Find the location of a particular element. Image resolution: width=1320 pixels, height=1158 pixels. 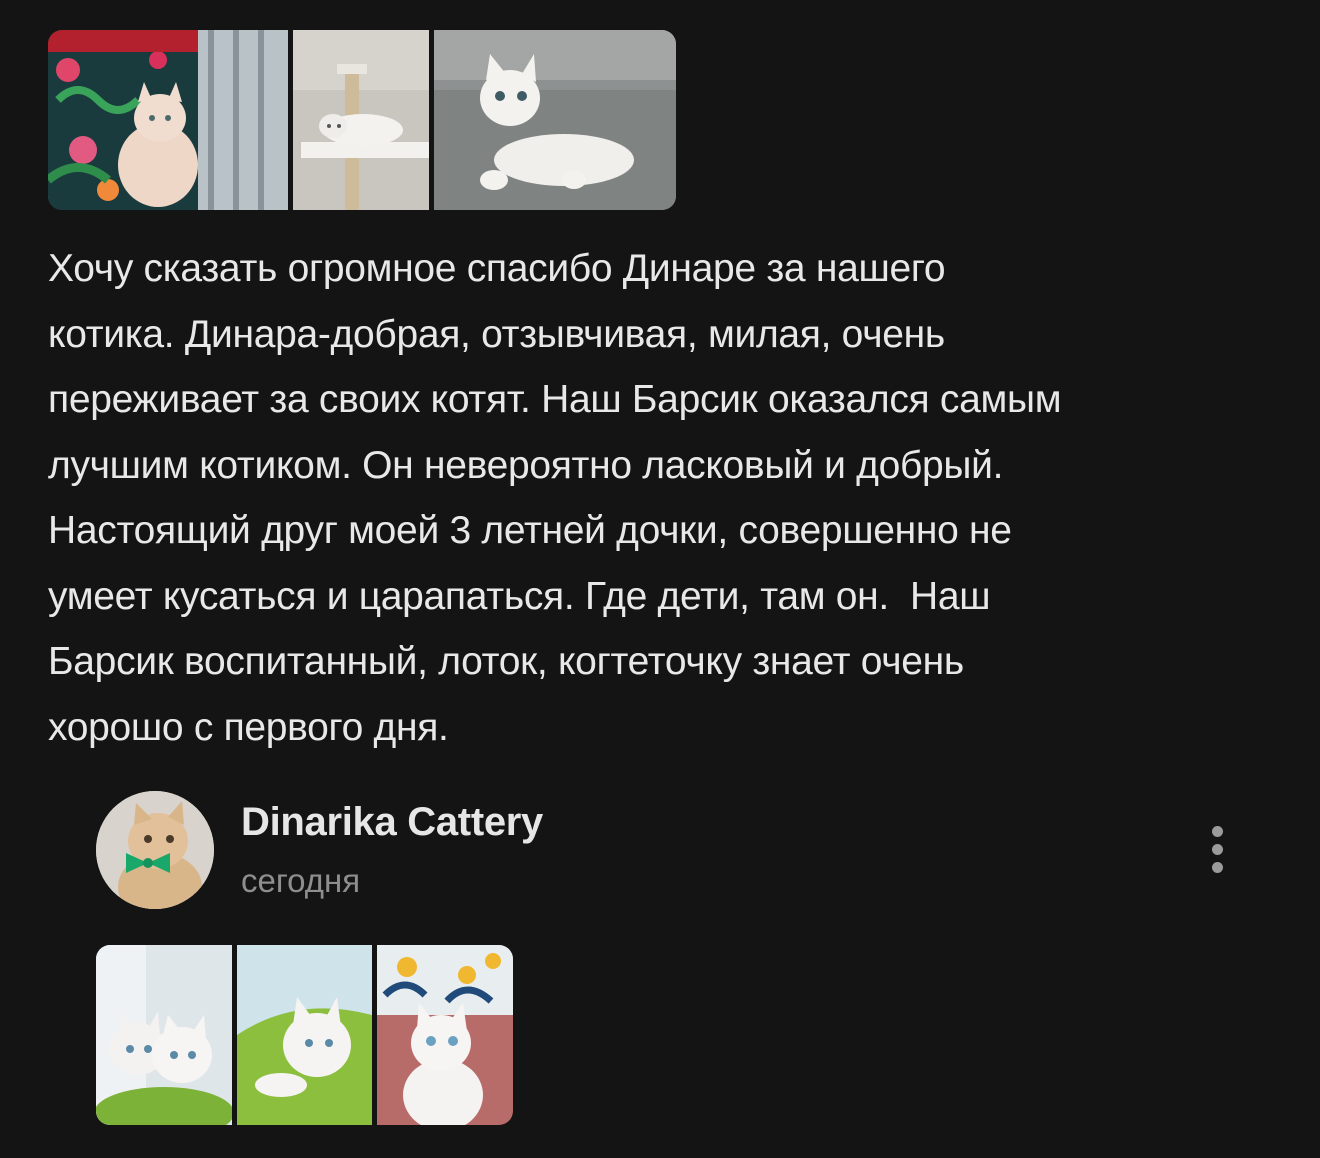

author-avatar is located at coordinates (155, 850).